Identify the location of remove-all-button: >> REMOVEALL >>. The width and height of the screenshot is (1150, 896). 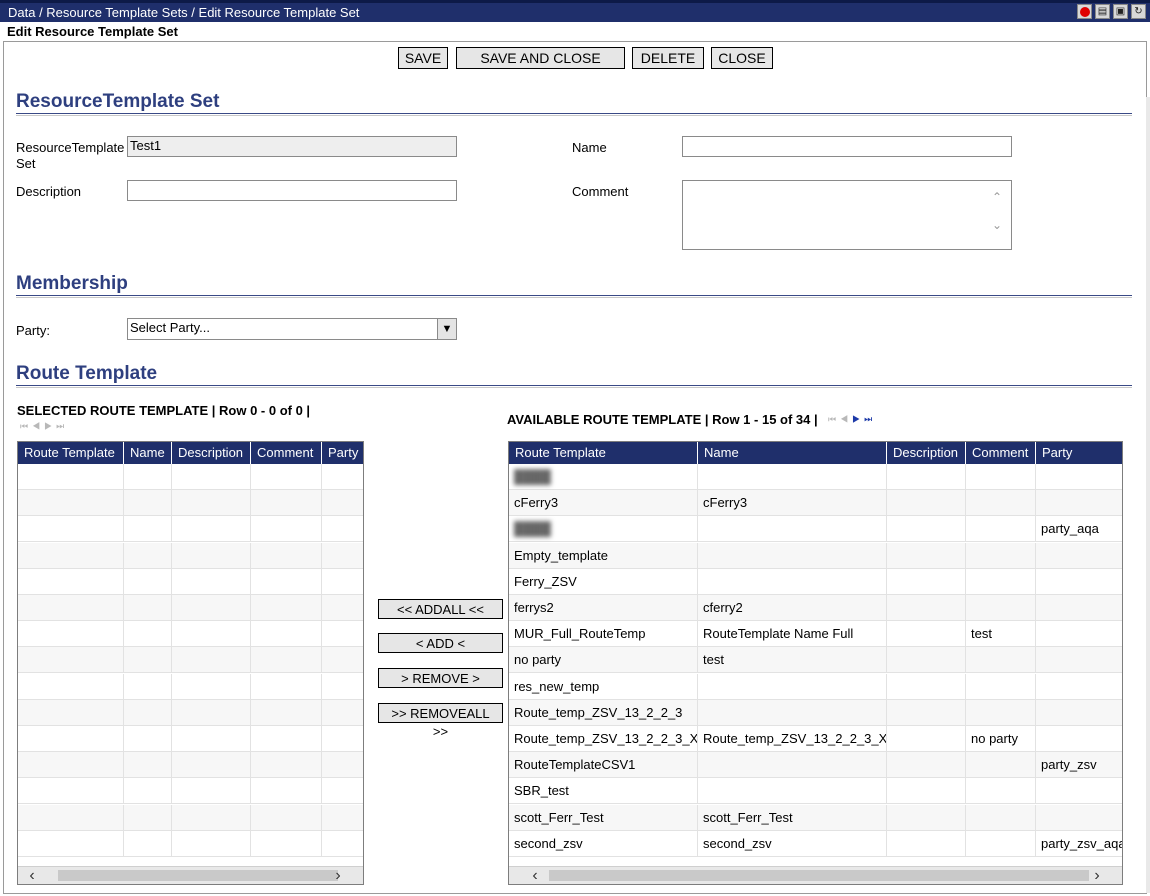
(440, 721).